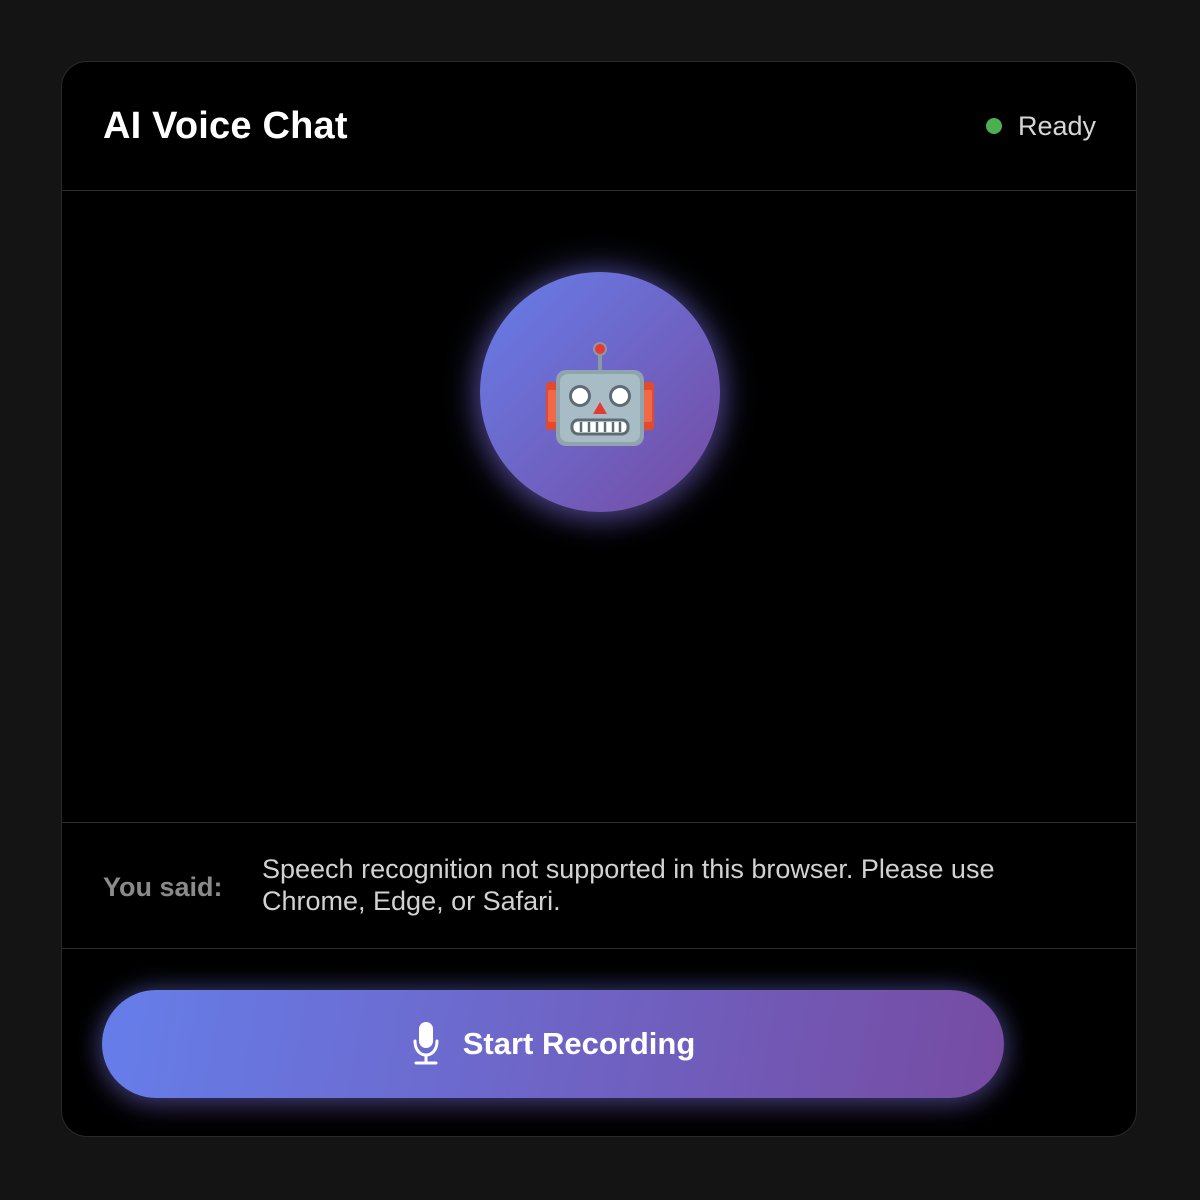  I want to click on ai-avatar, so click(600, 392).